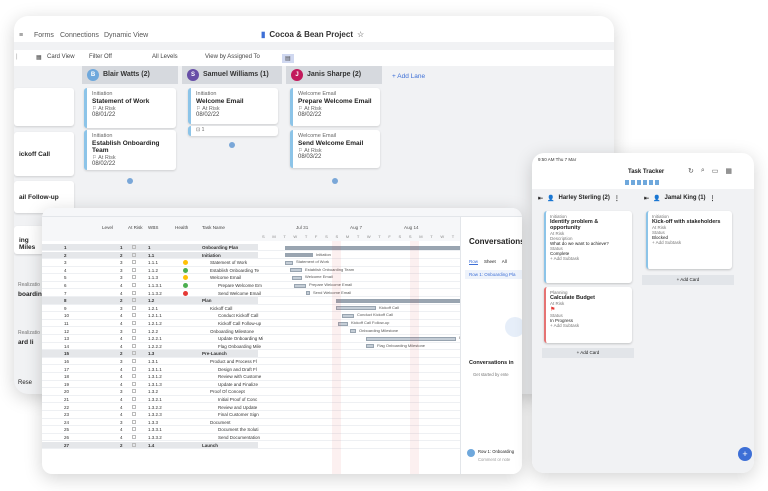 The width and height of the screenshot is (768, 491). Describe the element at coordinates (745, 454) in the screenshot. I see `fab-add-icon: +` at that location.